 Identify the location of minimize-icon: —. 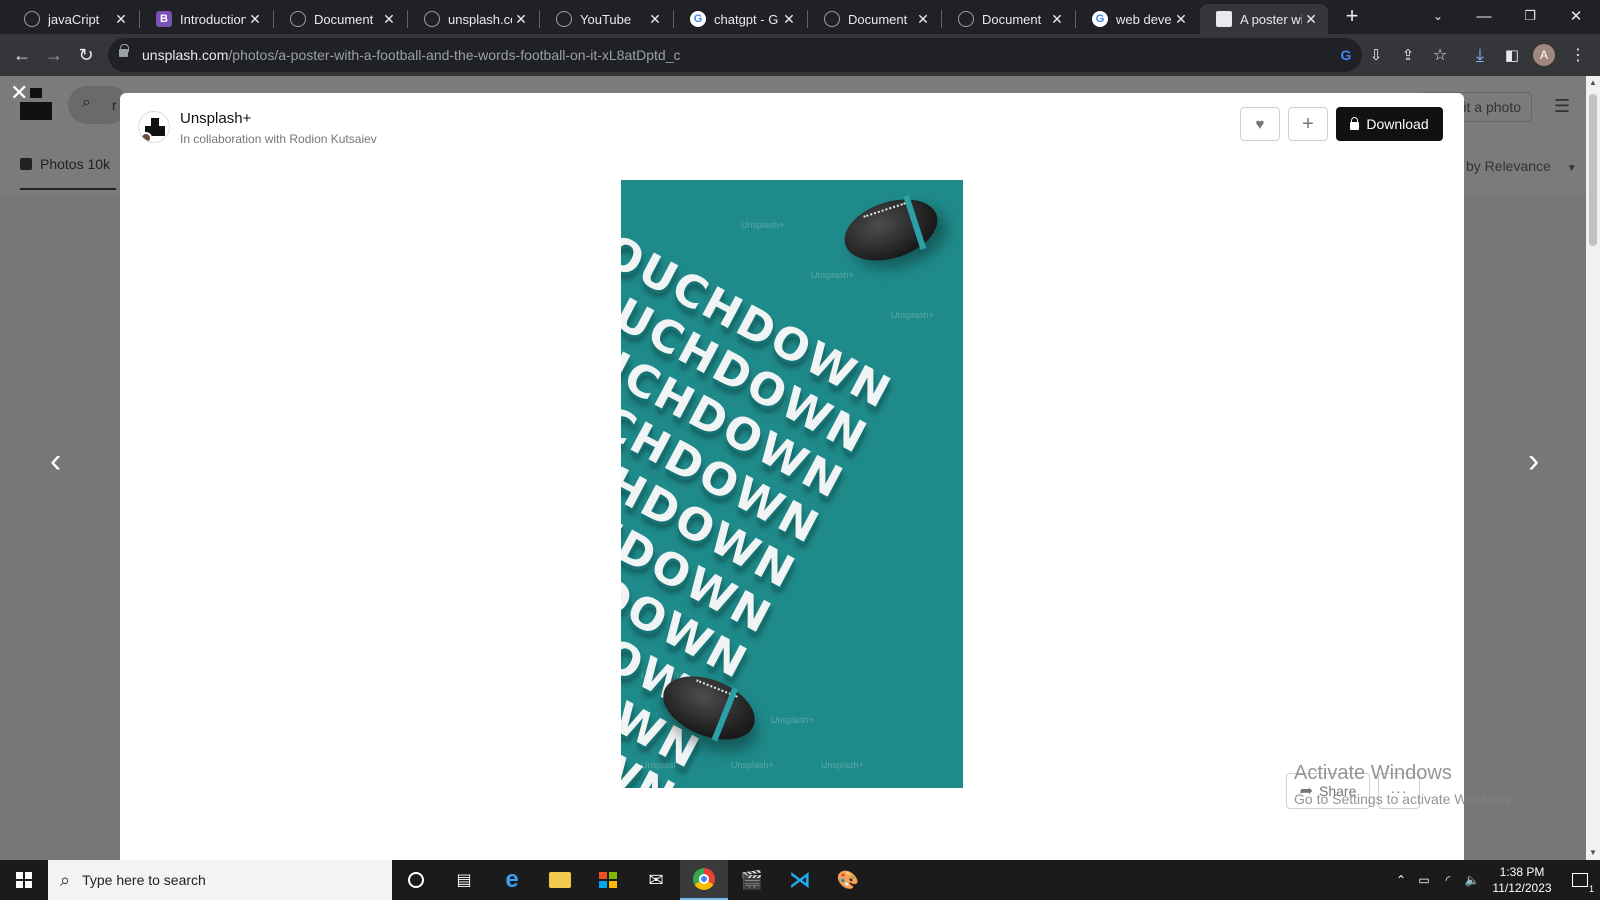
(1484, 16).